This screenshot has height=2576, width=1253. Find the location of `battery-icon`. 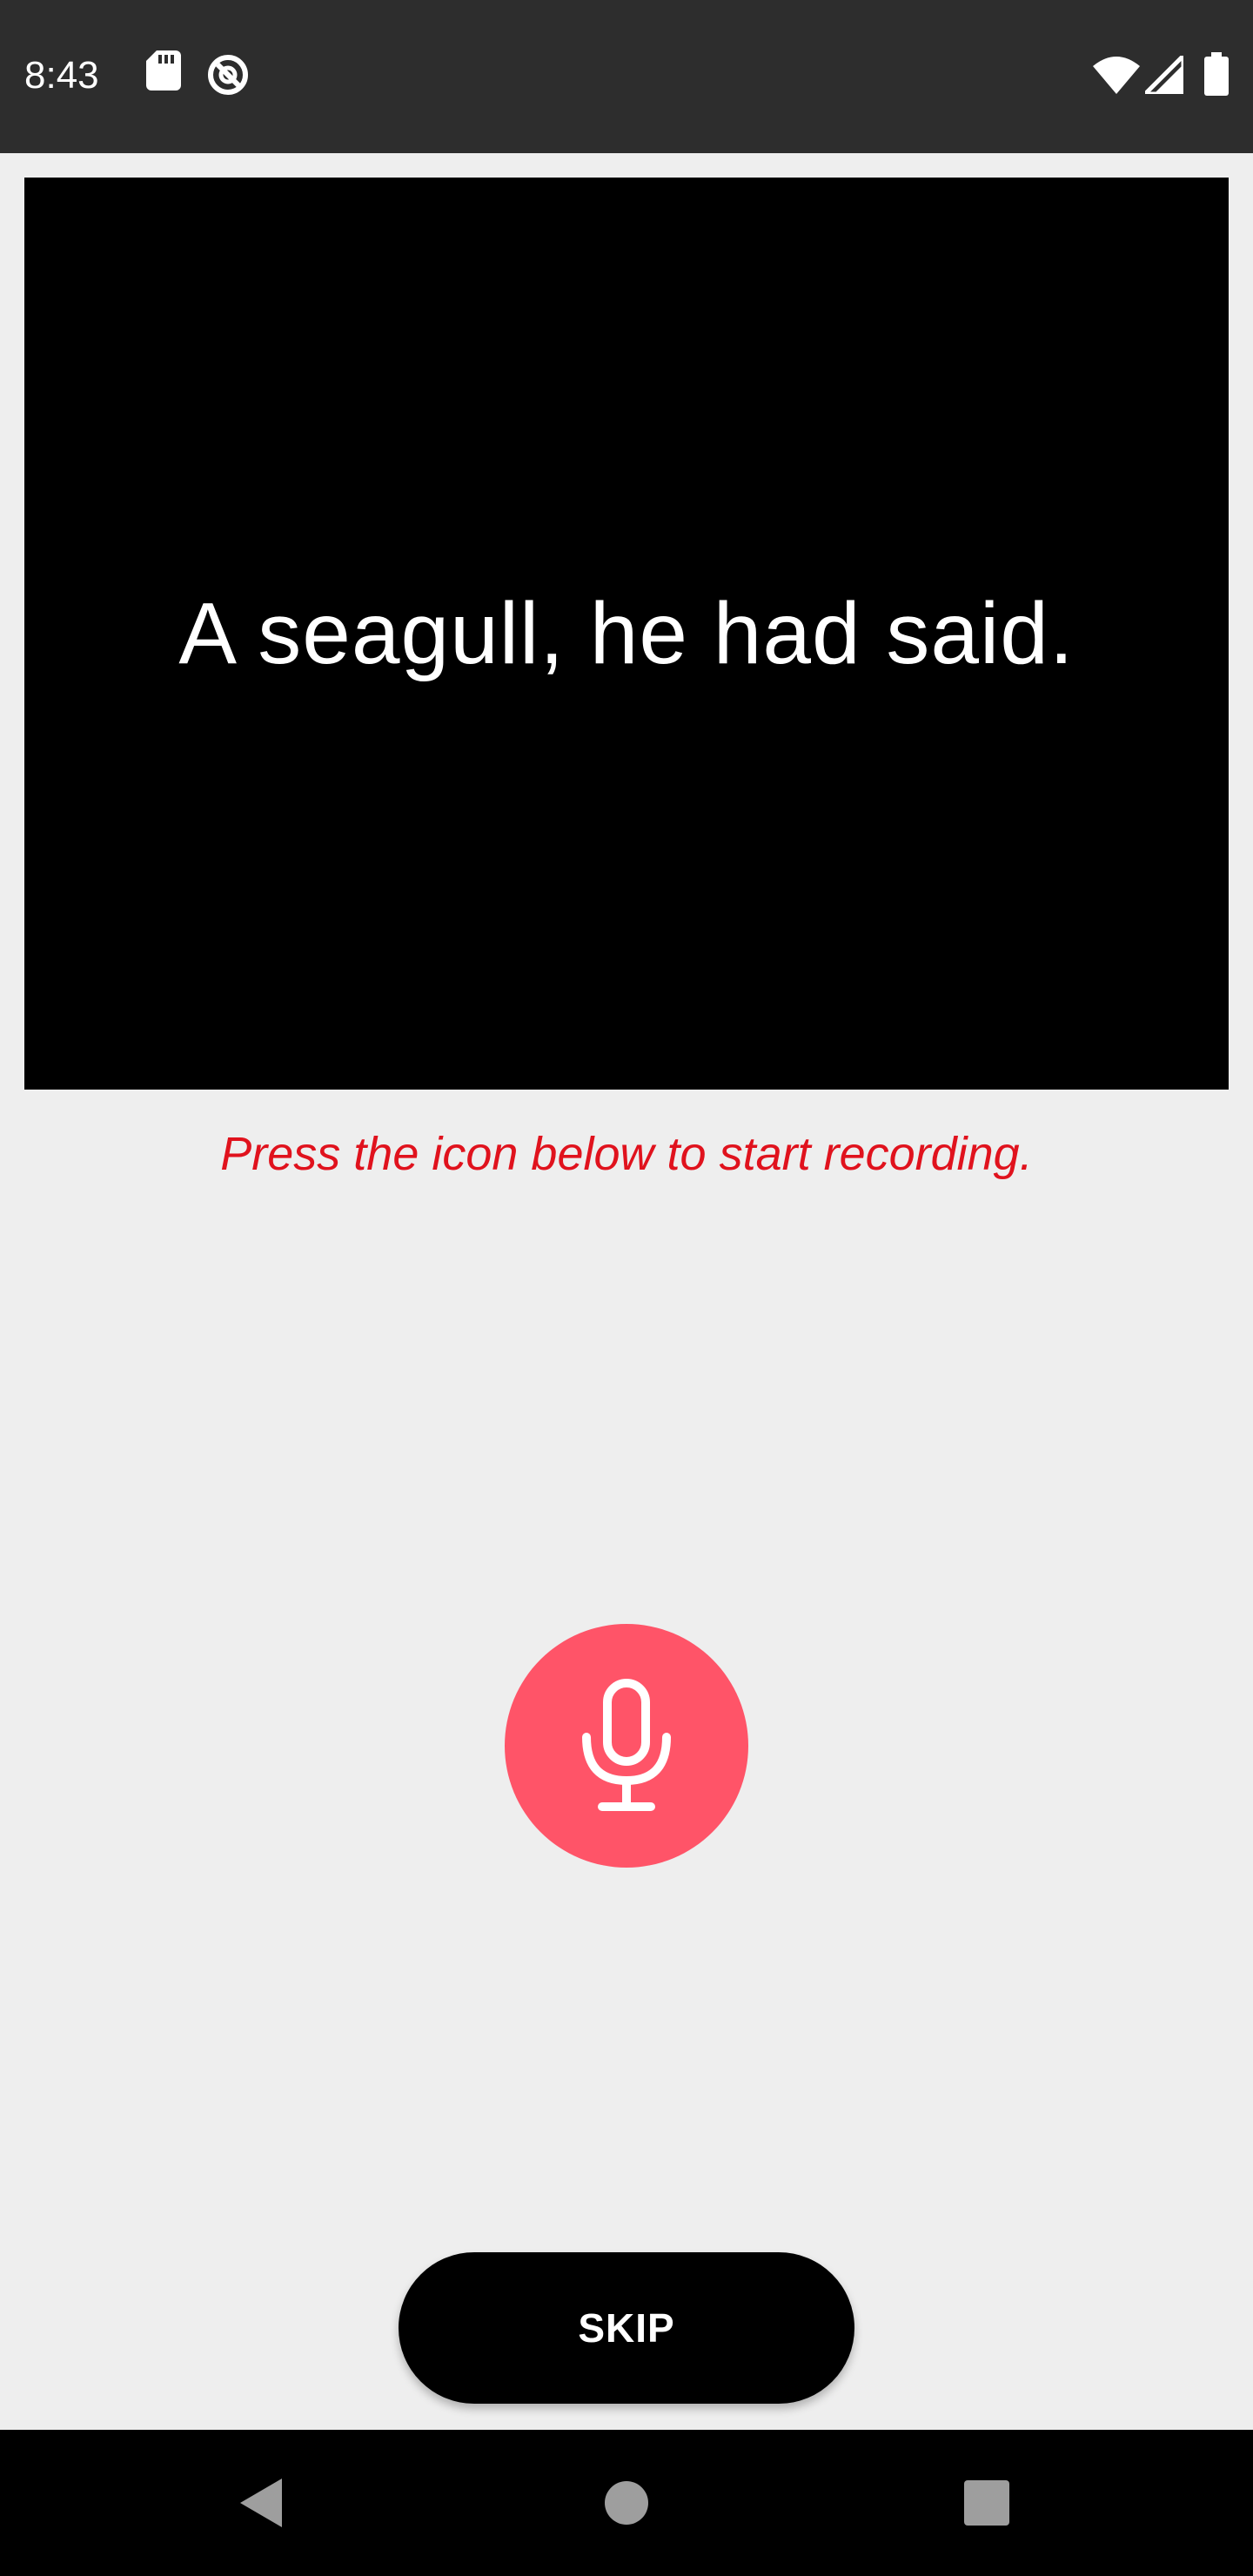

battery-icon is located at coordinates (1216, 74).